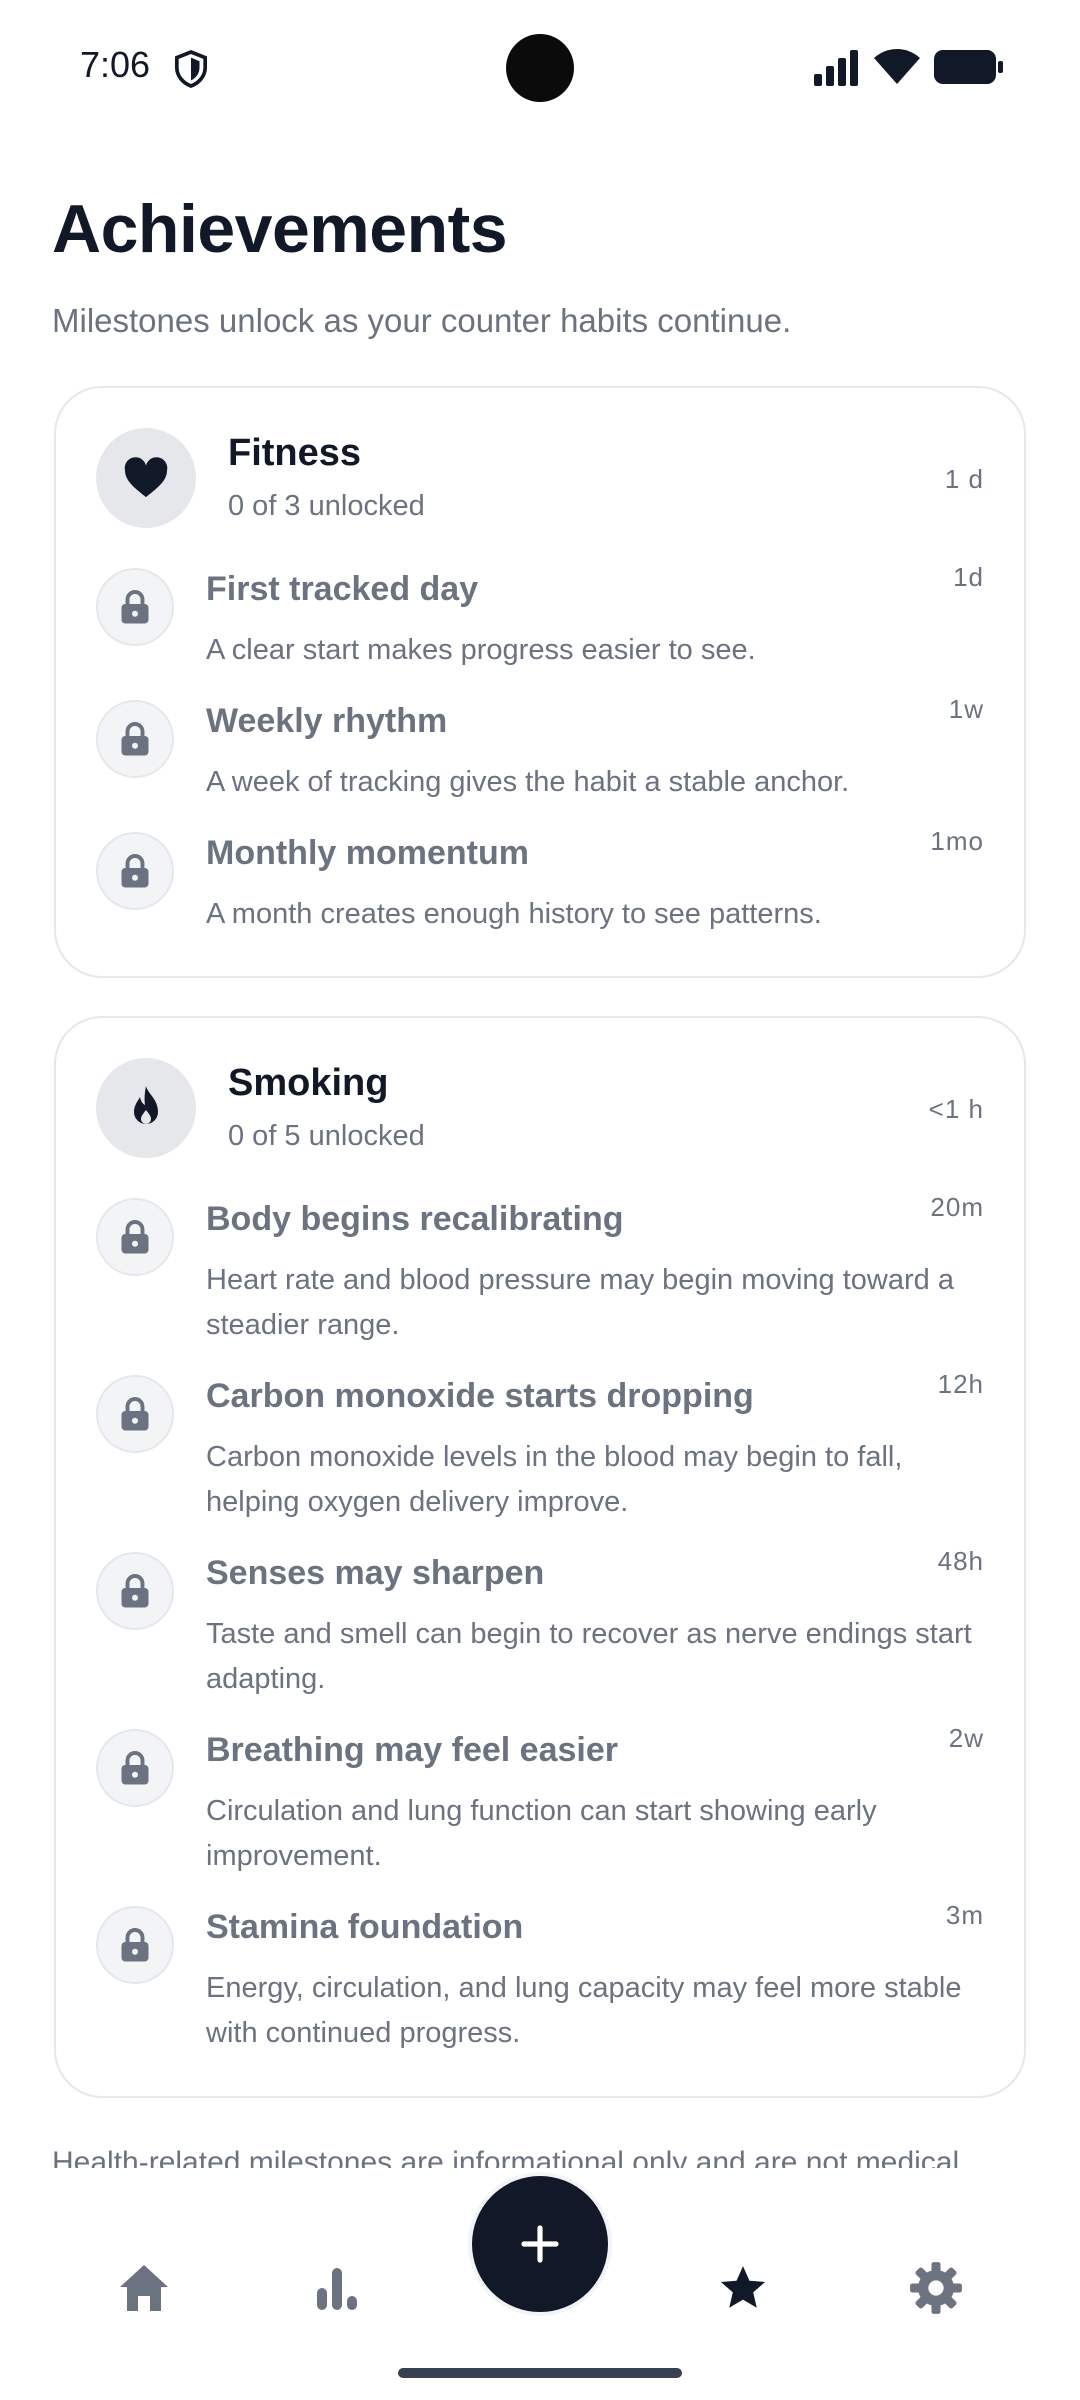 The width and height of the screenshot is (1080, 2400). Describe the element at coordinates (308, 1083) in the screenshot. I see `category-name: Smoking` at that location.